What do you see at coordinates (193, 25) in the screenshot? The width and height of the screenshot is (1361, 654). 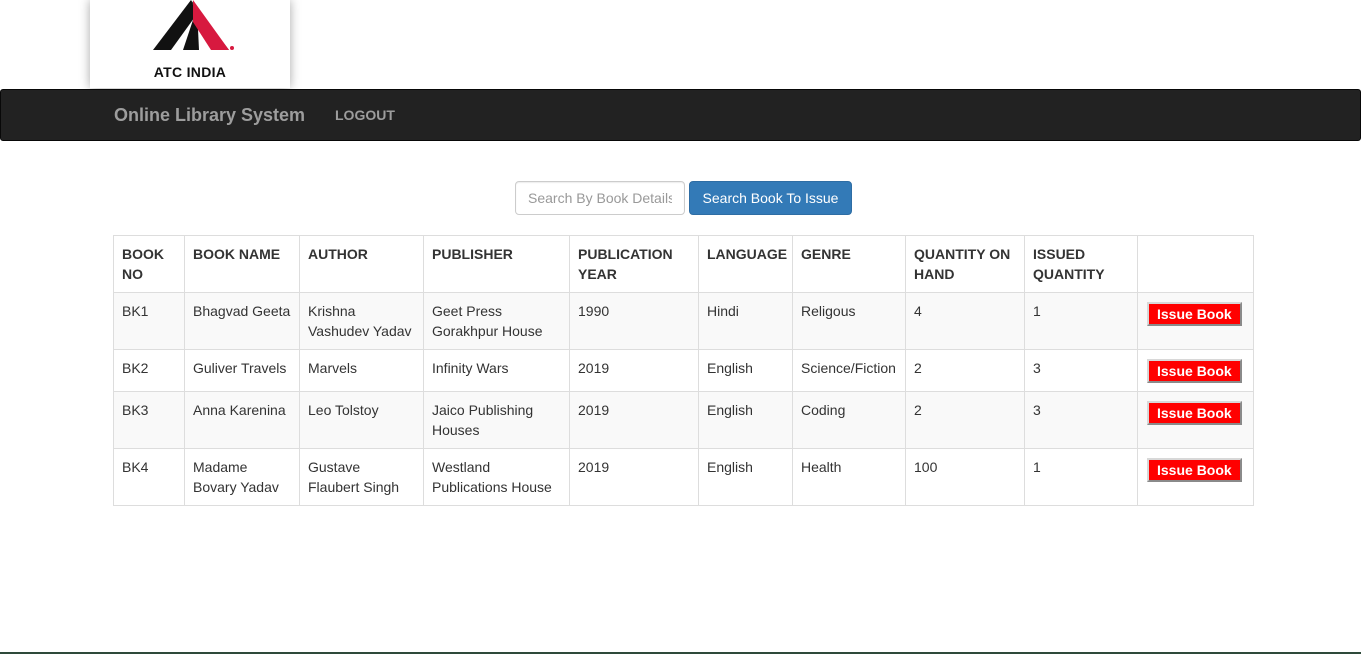 I see `atc-logo-mark-icon` at bounding box center [193, 25].